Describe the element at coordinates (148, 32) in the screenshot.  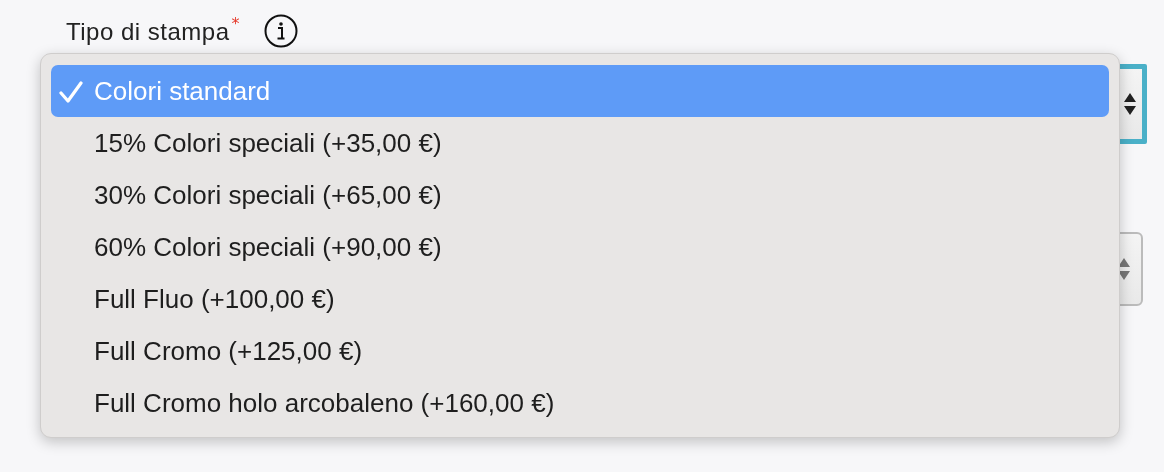
I see `field-label: Tipo di stampa` at that location.